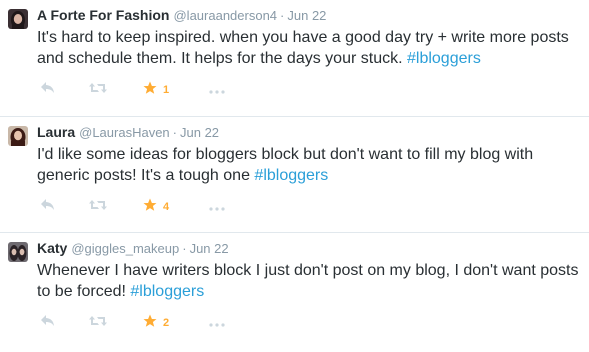 The height and width of the screenshot is (352, 589). I want to click on tweet-actions: 1, so click(147, 90).